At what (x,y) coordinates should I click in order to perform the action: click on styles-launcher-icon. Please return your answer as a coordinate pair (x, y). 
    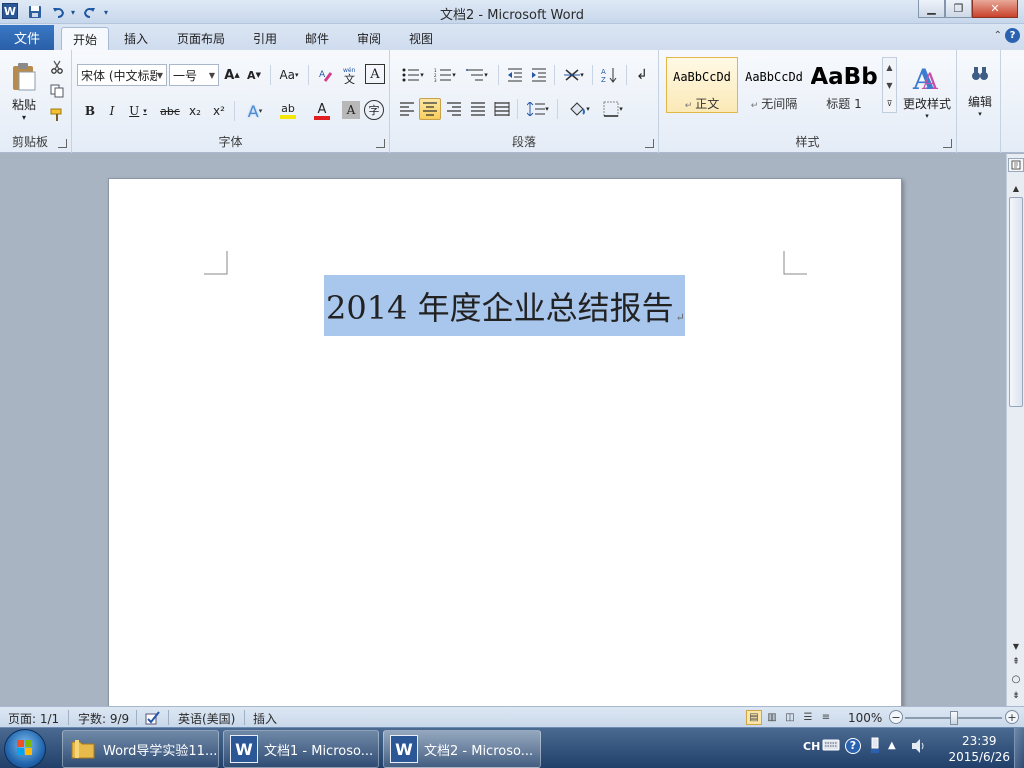
    Looking at the image, I should click on (947, 143).